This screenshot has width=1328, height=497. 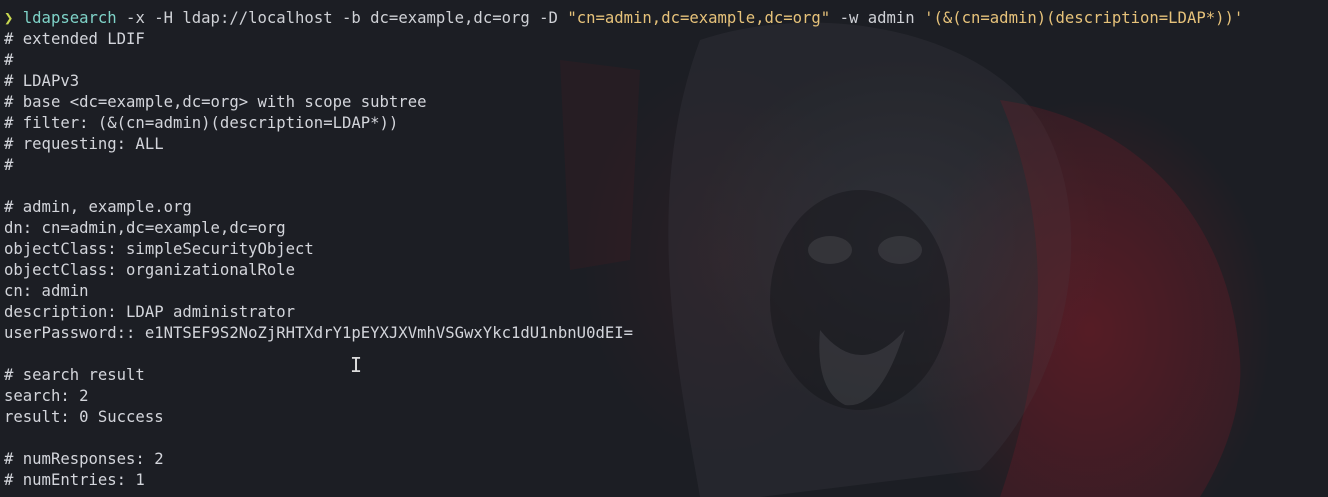 What do you see at coordinates (84, 459) in the screenshot?
I see `output-line: # numResponses: 2` at bounding box center [84, 459].